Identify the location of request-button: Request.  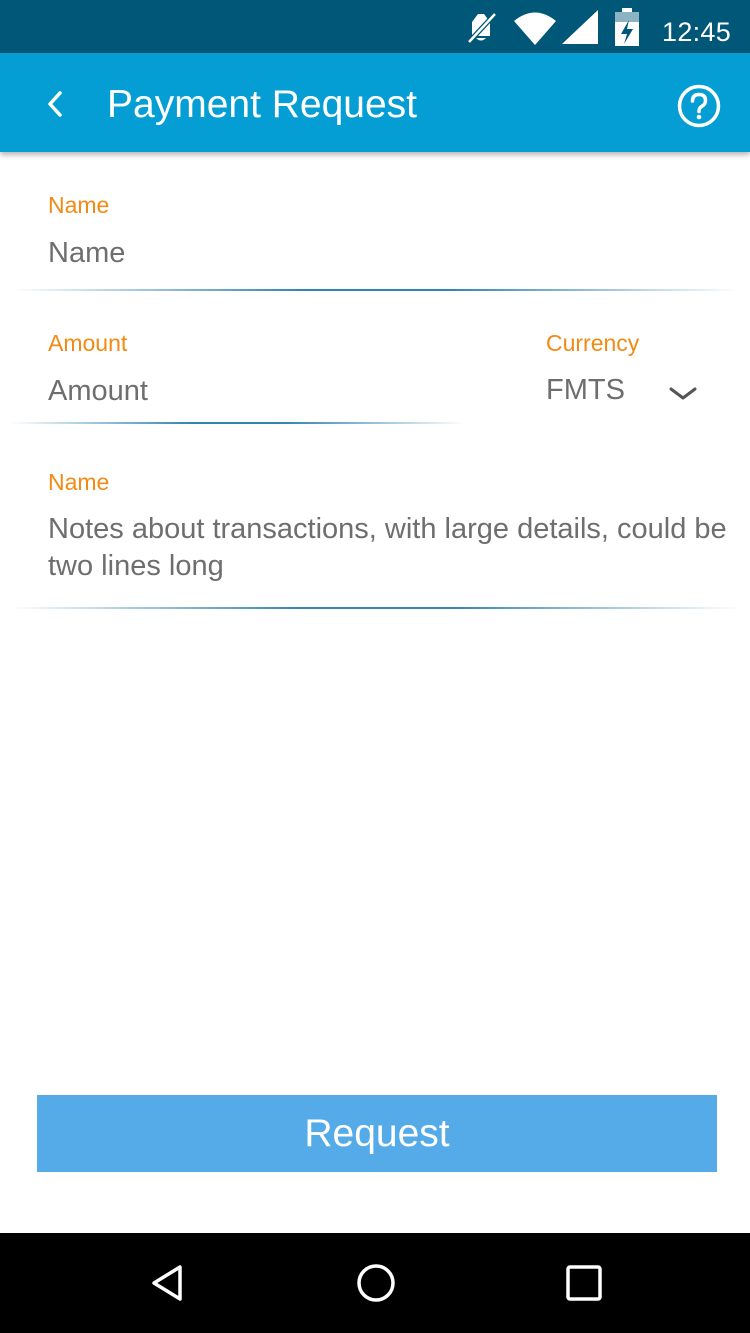
(377, 1133).